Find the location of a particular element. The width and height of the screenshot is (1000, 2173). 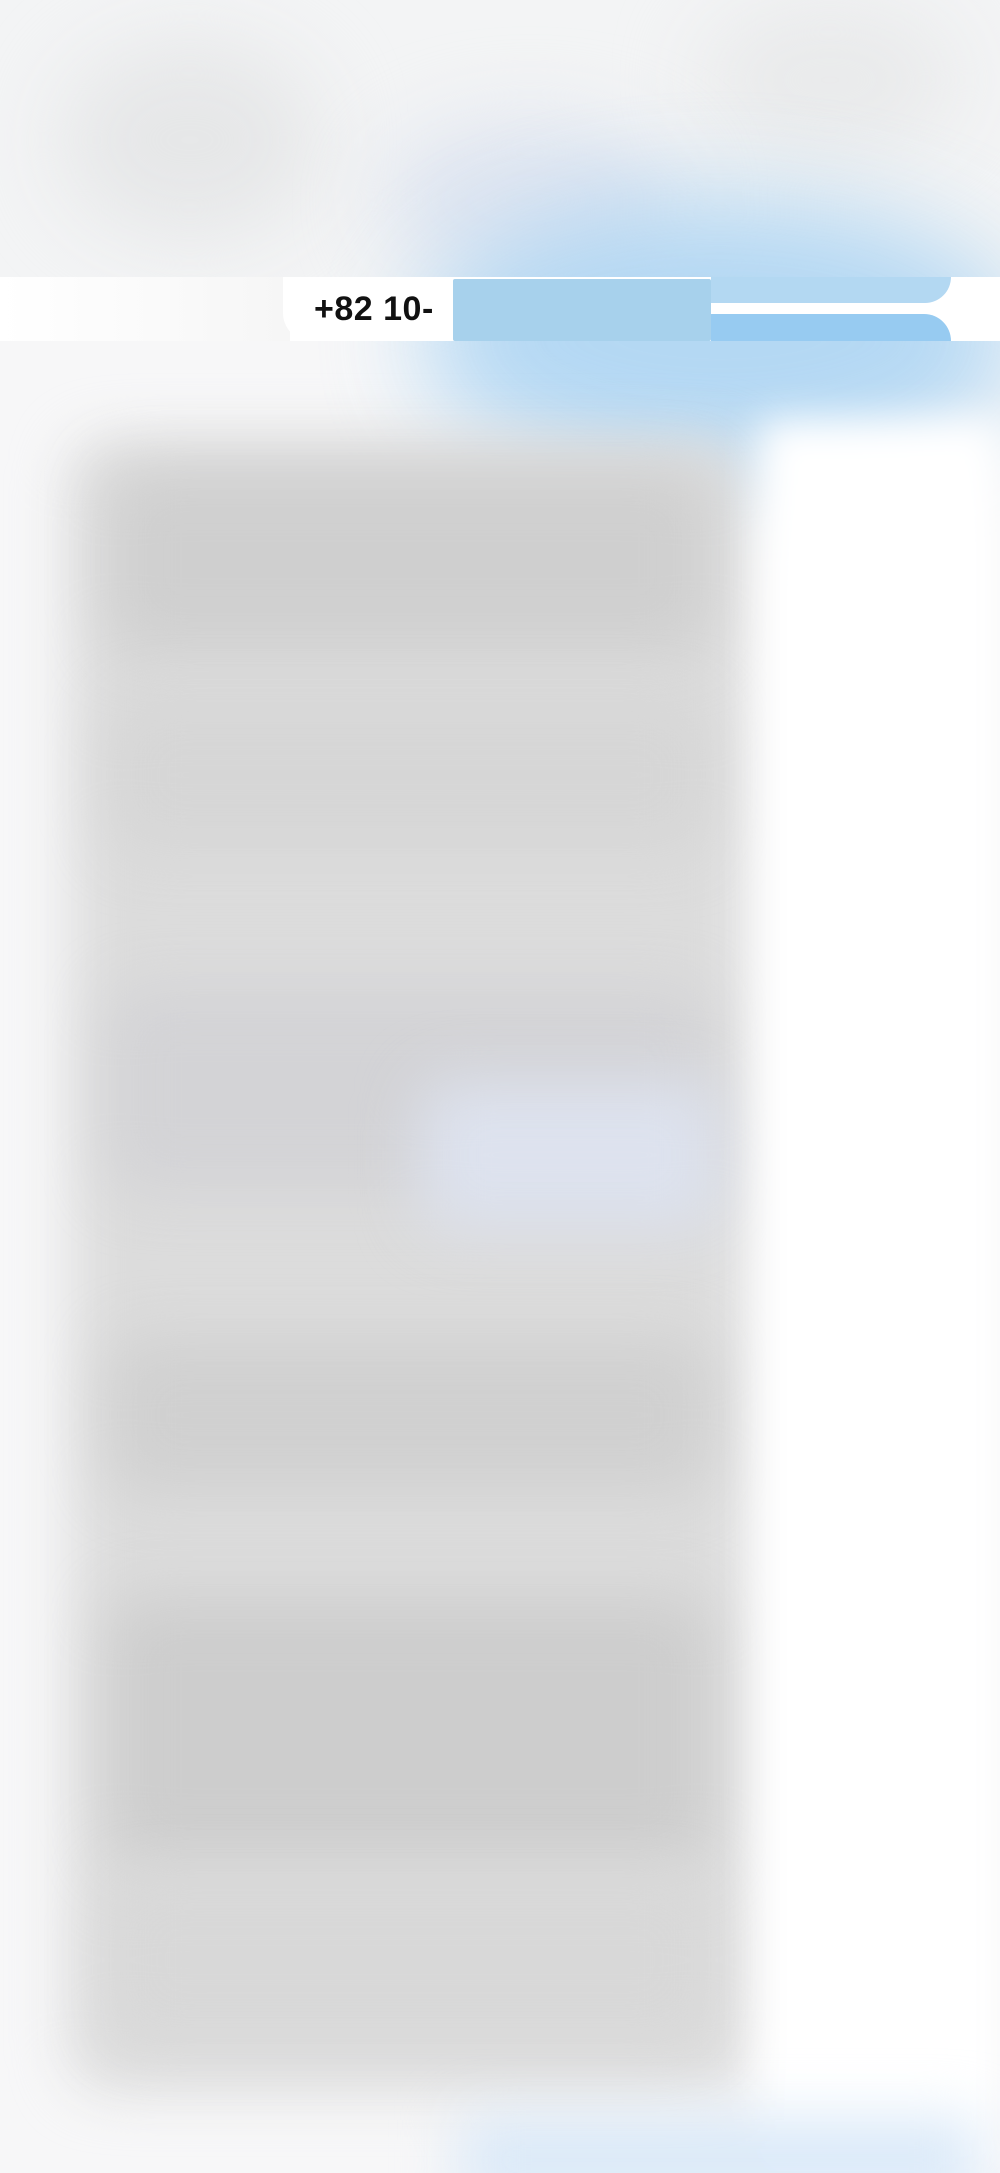

blurred-bottom-glow is located at coordinates (720, 2146).